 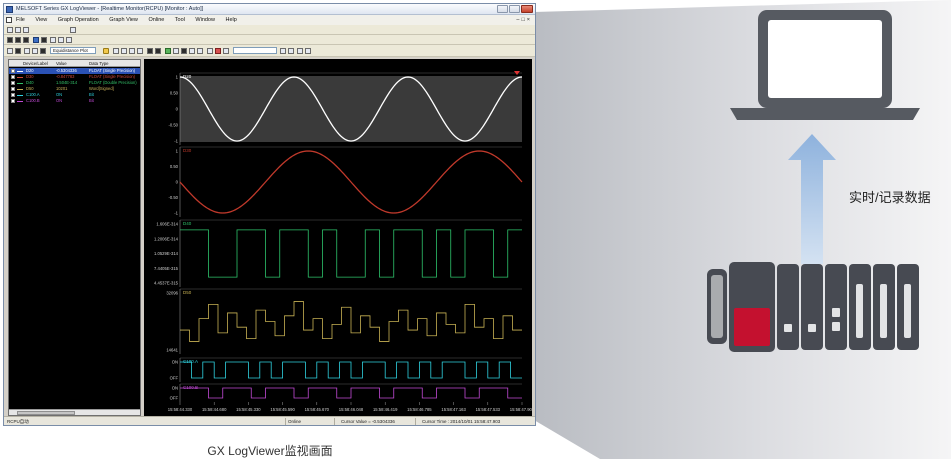 What do you see at coordinates (514, 9) in the screenshot?
I see `maximize-button` at bounding box center [514, 9].